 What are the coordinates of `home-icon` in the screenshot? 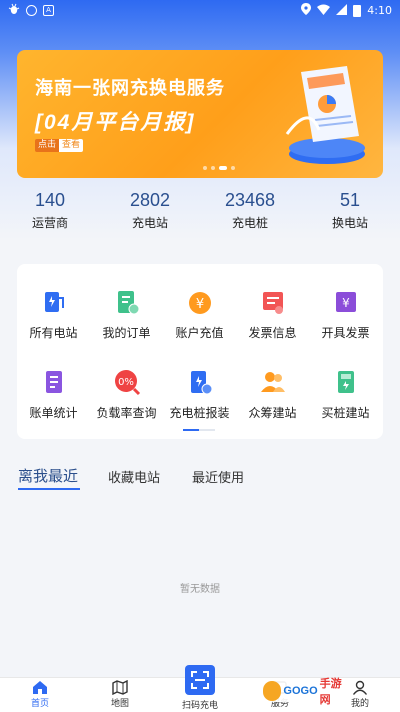 It's located at (40, 687).